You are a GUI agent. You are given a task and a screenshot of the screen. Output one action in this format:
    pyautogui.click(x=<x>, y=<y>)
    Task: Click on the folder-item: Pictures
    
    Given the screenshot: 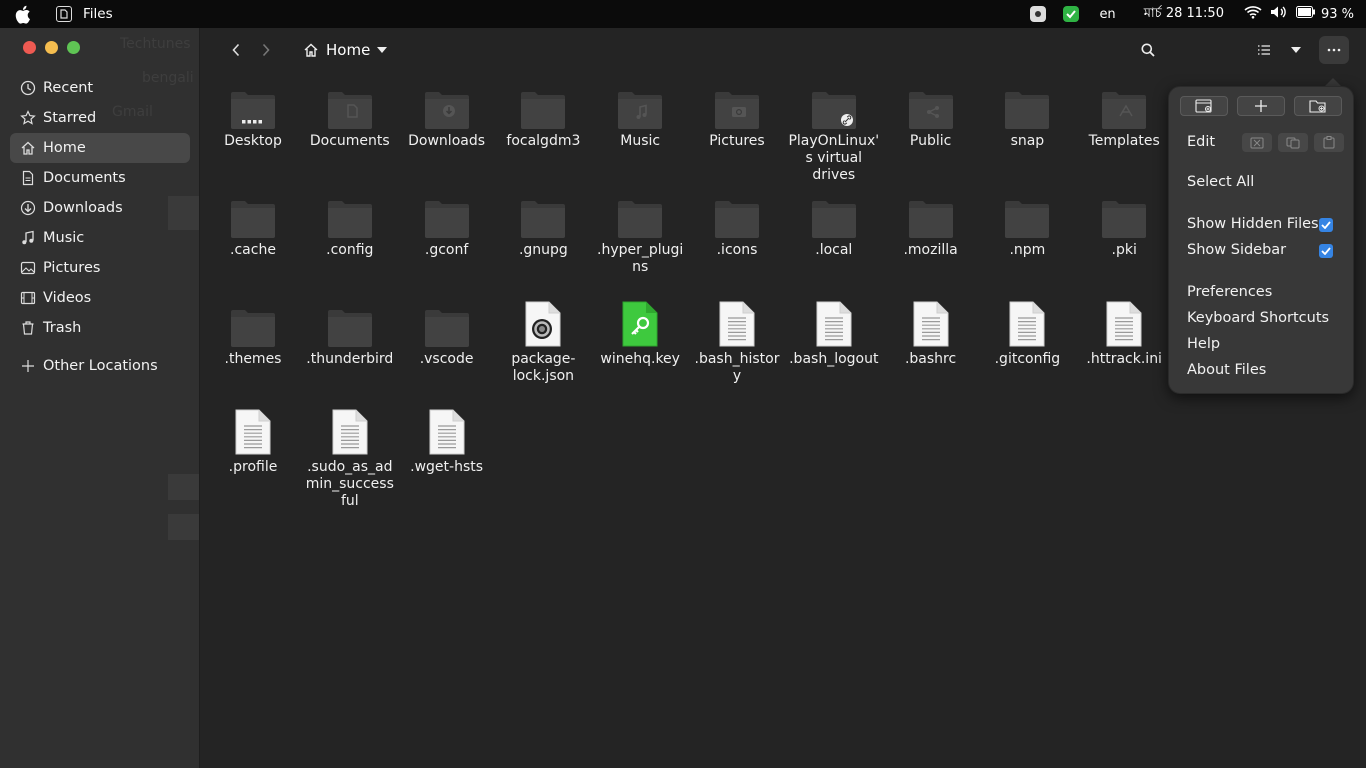 What is the action you would take?
    pyautogui.click(x=737, y=115)
    